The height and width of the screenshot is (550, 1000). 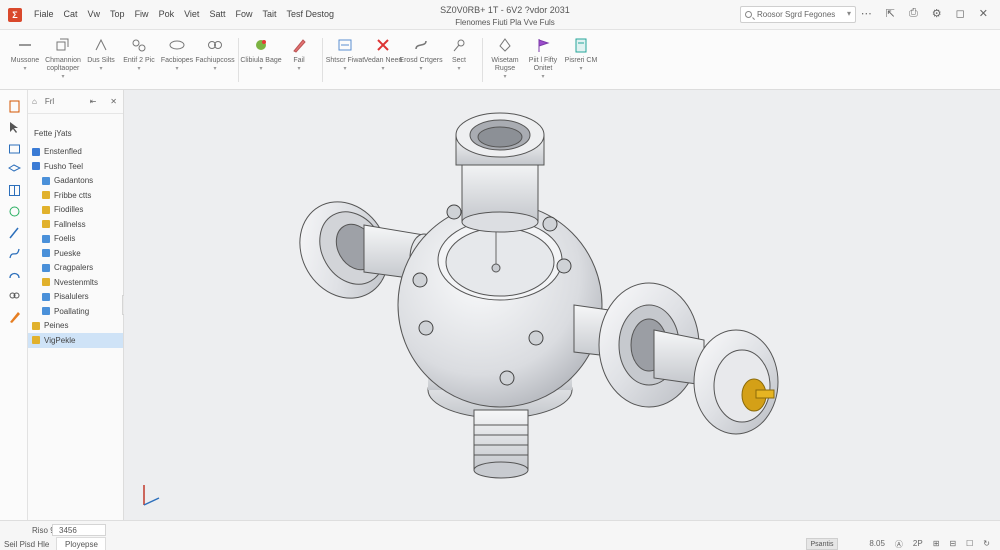 I want to click on ribbon-button: Piit l Fifty Onitet ▾, so click(x=543, y=60).